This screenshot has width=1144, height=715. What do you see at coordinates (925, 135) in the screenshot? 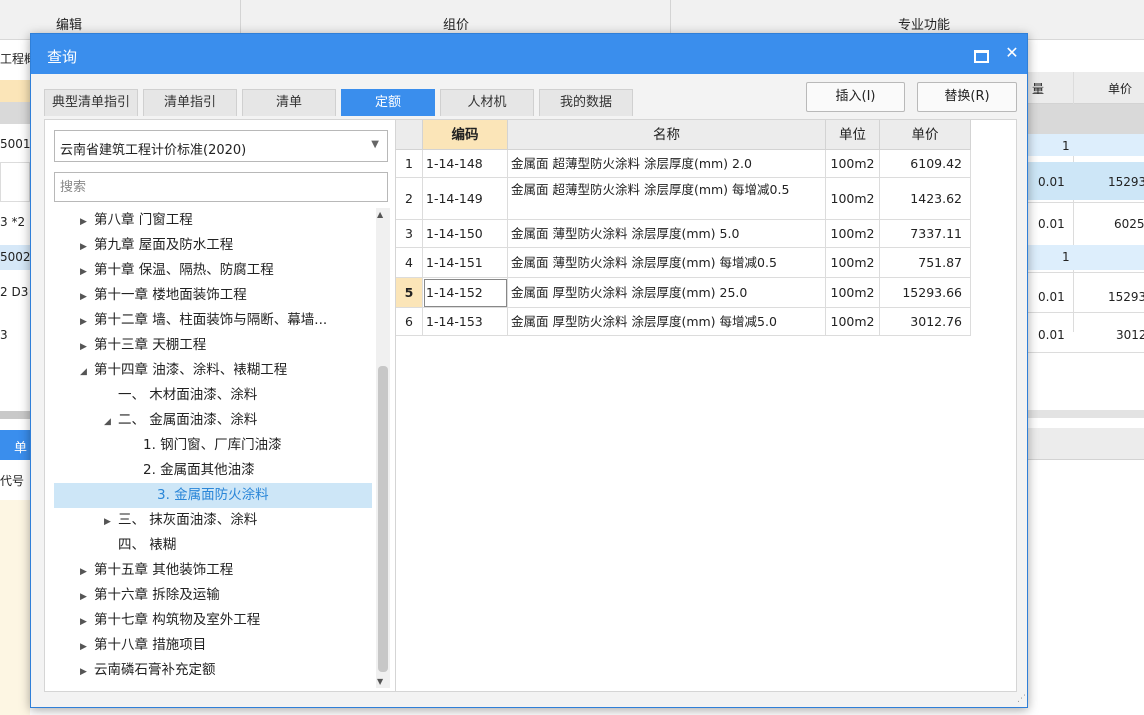
I see `column-header-price: 单价` at bounding box center [925, 135].